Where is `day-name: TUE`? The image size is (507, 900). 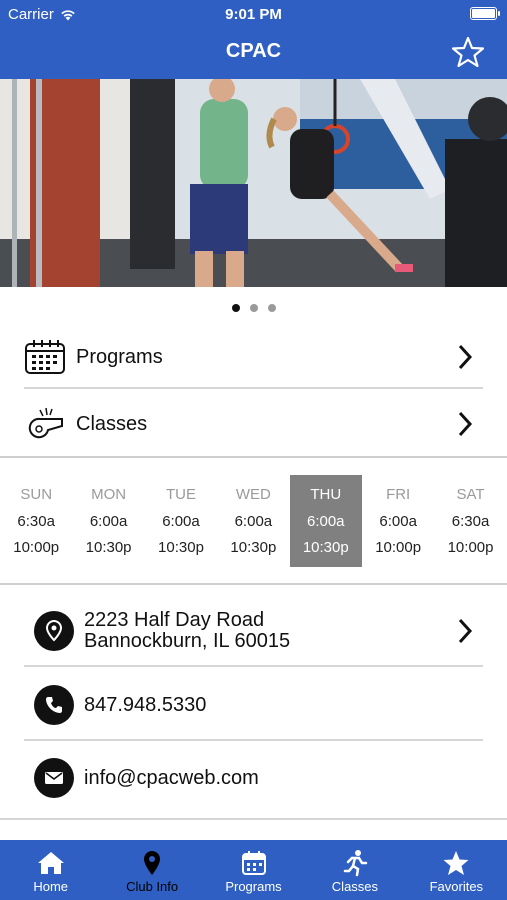
day-name: TUE is located at coordinates (180, 494).